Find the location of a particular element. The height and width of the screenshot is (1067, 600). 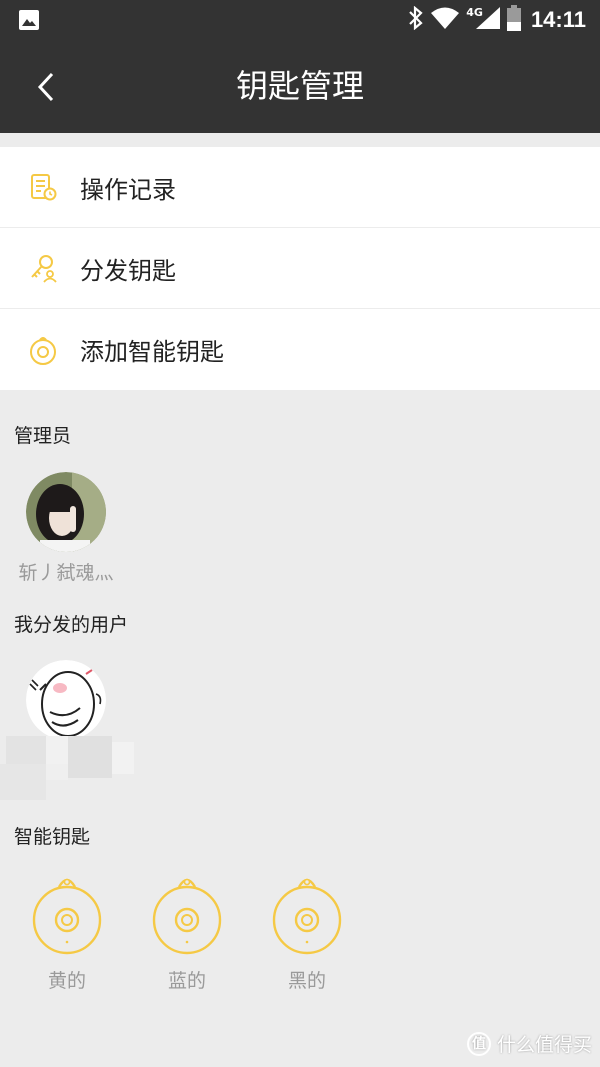

clock: 14:11 is located at coordinates (558, 19).